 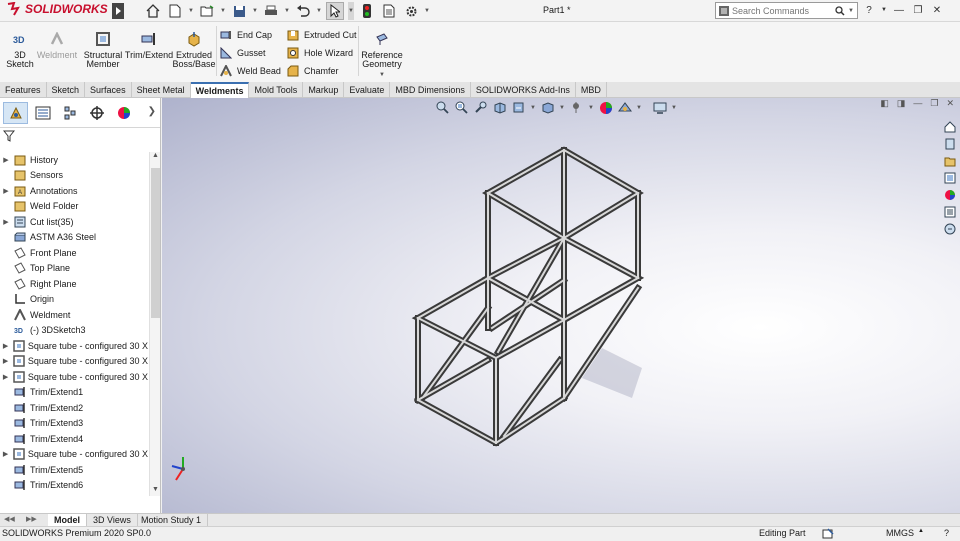 I want to click on save-dropdown-icon: ▼, so click(x=255, y=11).